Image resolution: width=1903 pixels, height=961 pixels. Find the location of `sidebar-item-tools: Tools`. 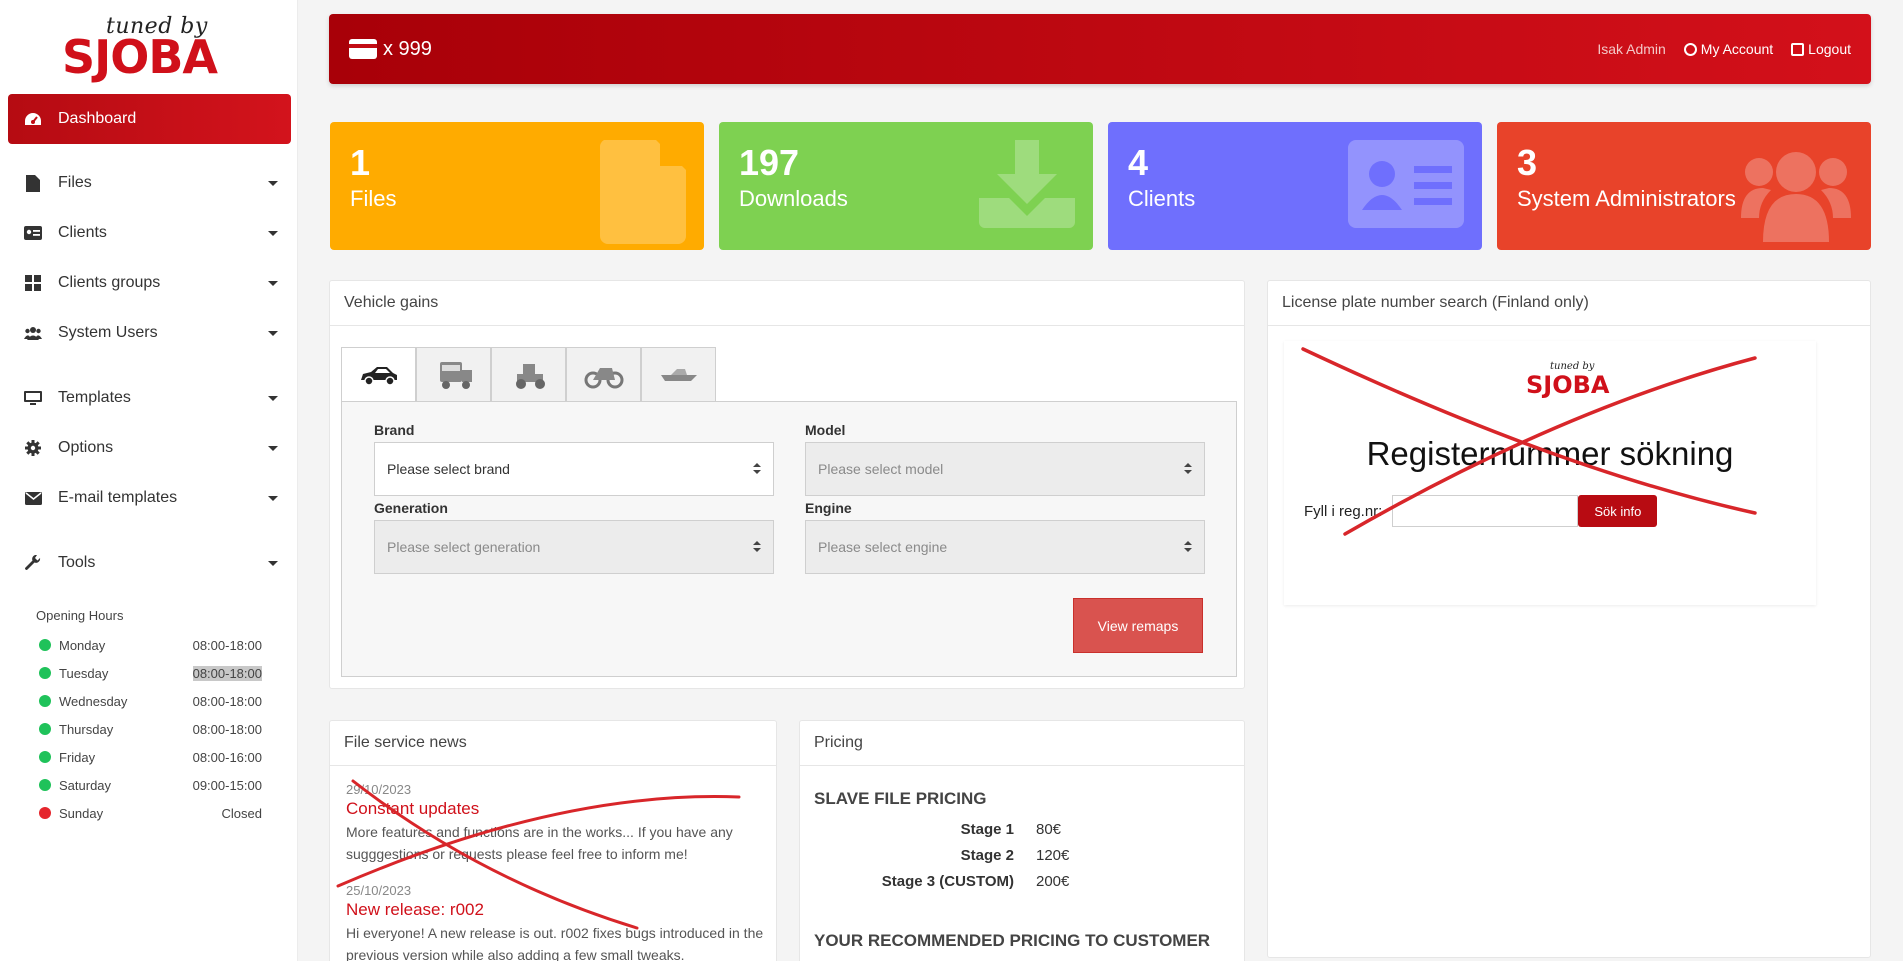

sidebar-item-tools: Tools is located at coordinates (149, 563).